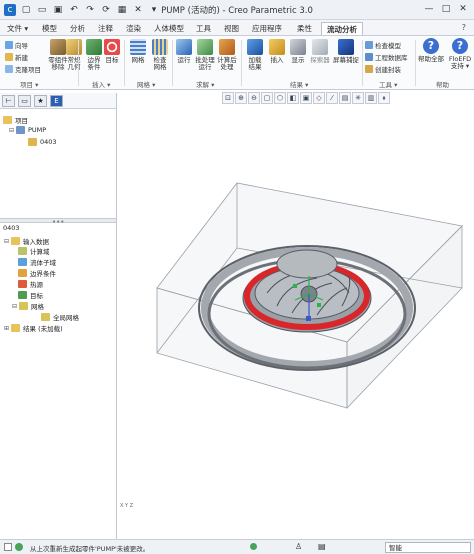 The image size is (474, 554). I want to click on goals-button: 目标, so click(112, 51).